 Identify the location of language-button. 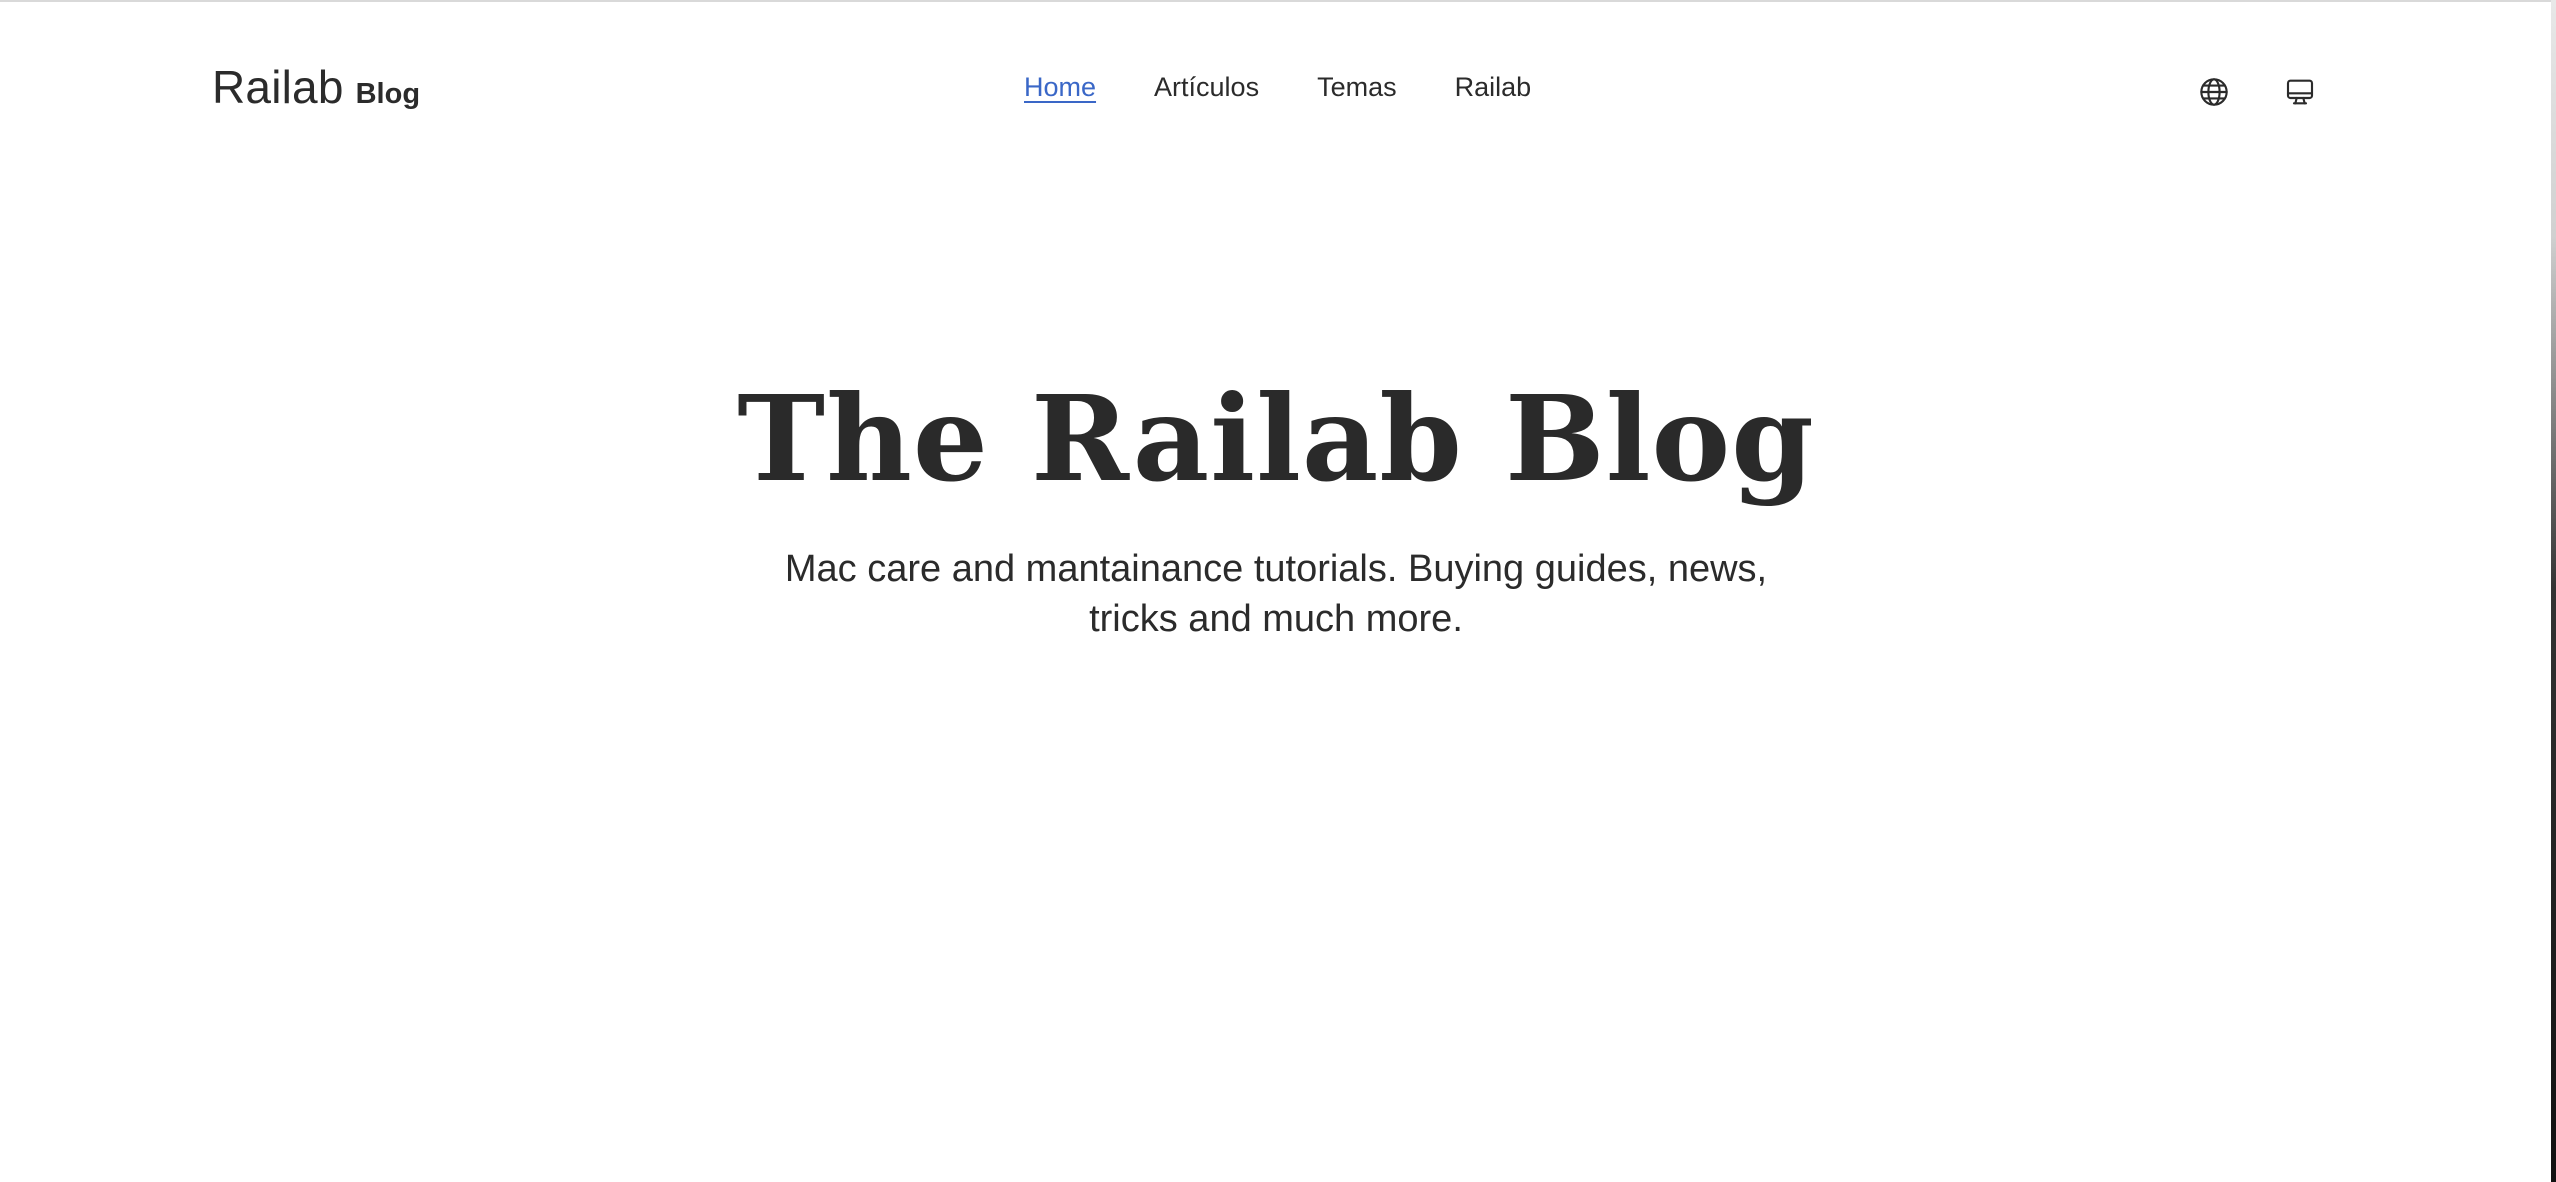
(2214, 92).